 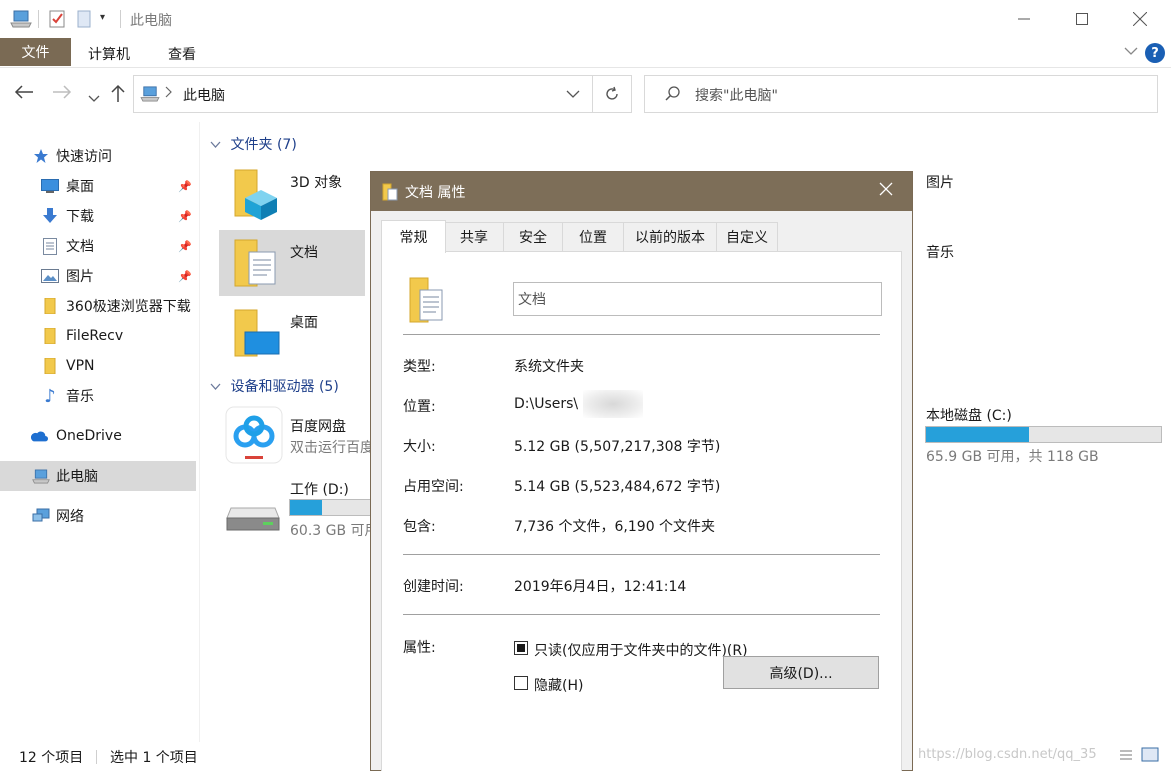 I want to click on tab-sharing: 共享, so click(x=474, y=236).